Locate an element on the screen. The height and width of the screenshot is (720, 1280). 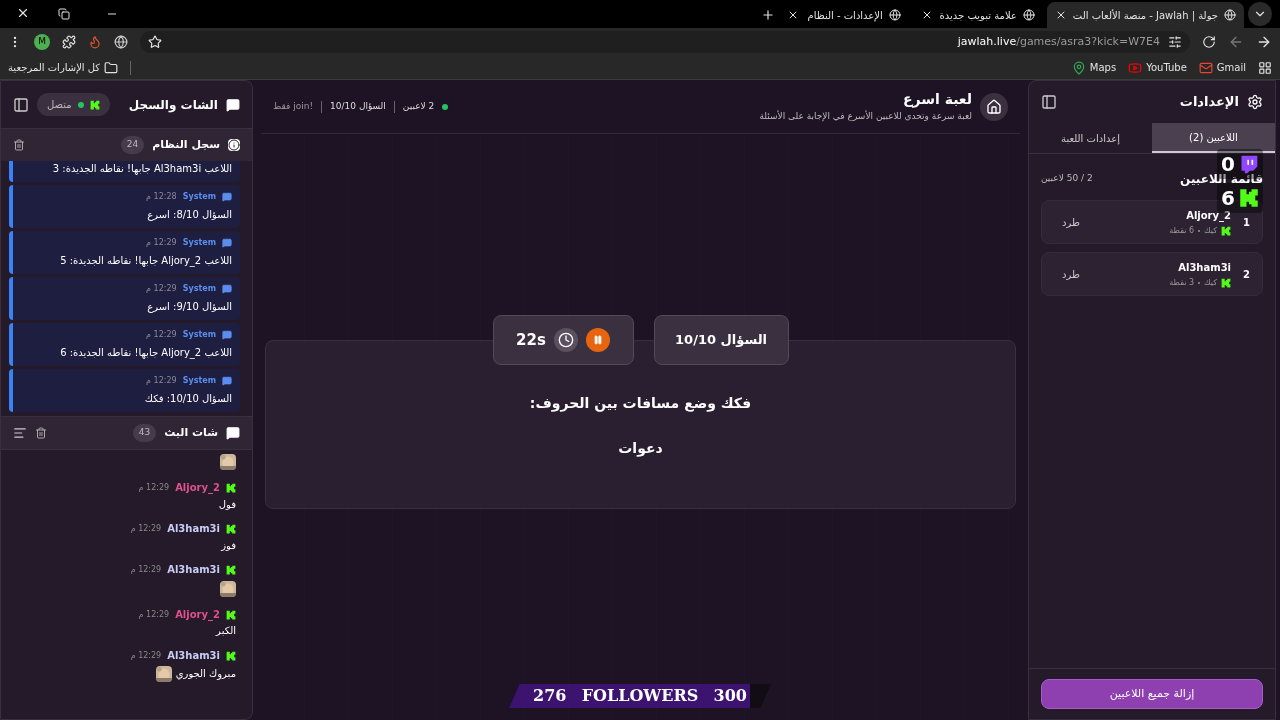
message-time: 12:28 م is located at coordinates (161, 197).